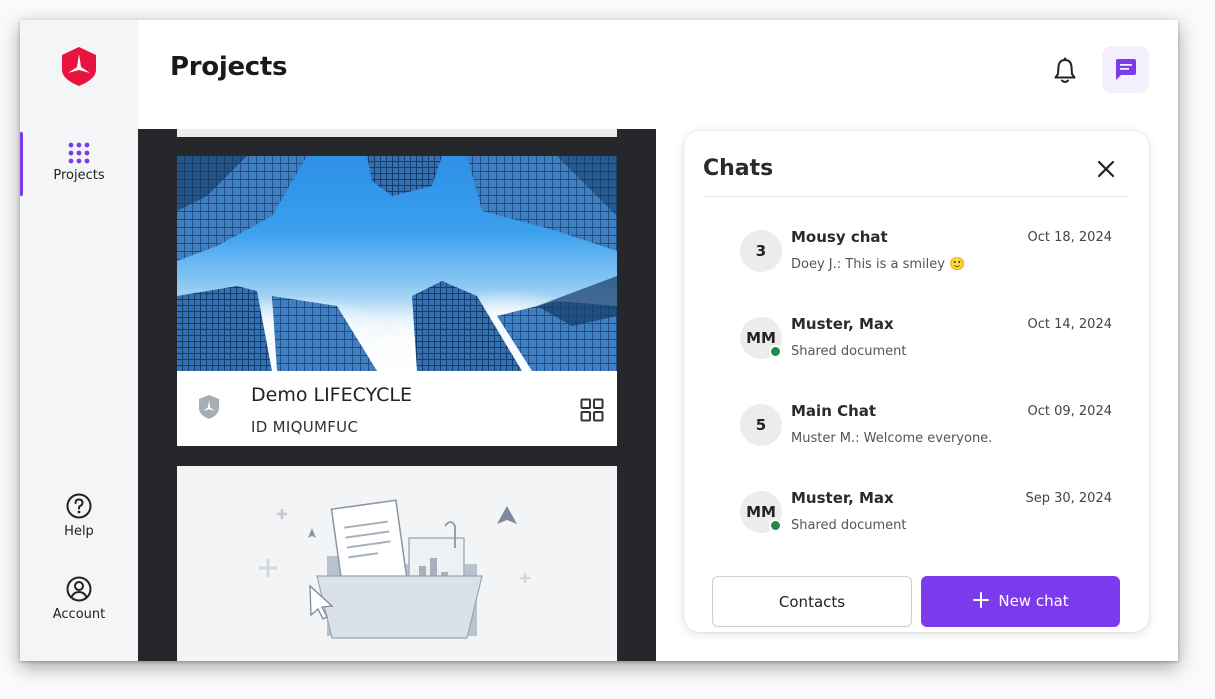 Image resolution: width=1215 pixels, height=699 pixels. I want to click on contacts-button: Contacts, so click(812, 601).